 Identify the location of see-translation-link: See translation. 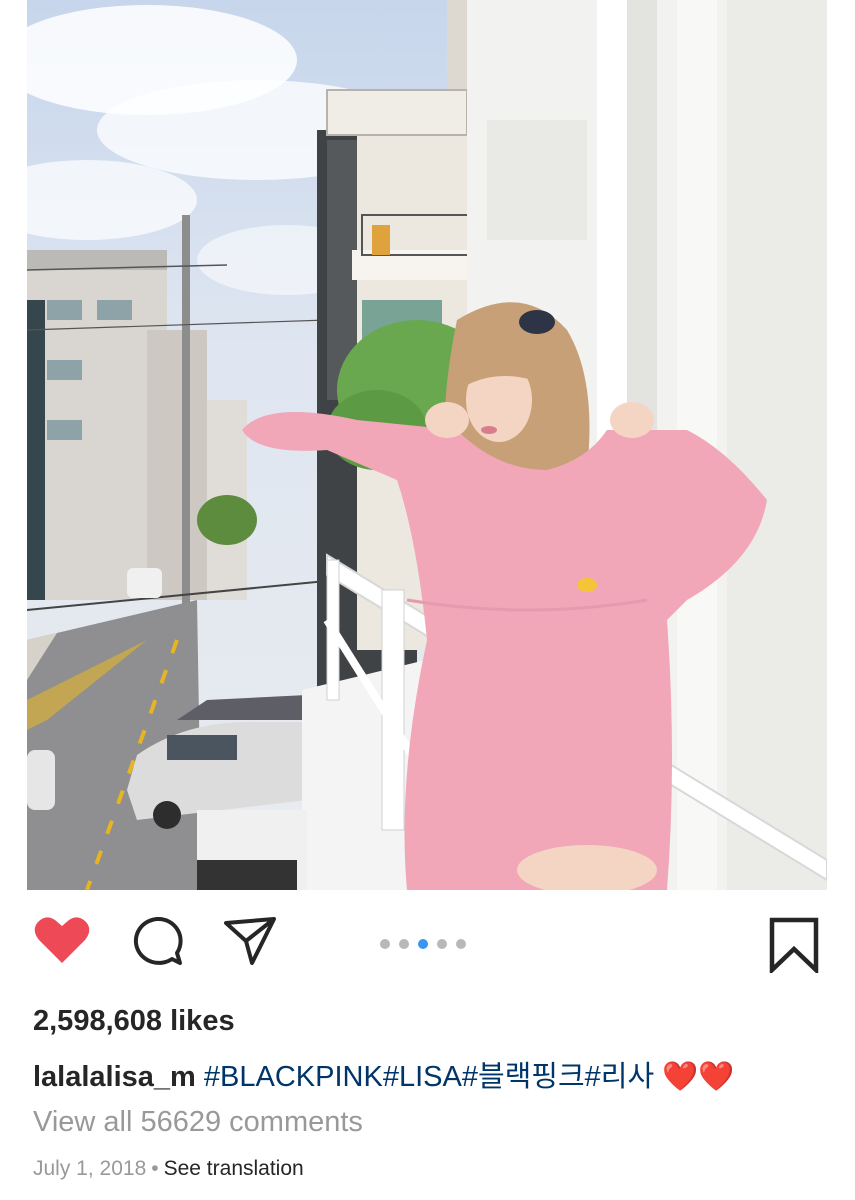
(234, 1168).